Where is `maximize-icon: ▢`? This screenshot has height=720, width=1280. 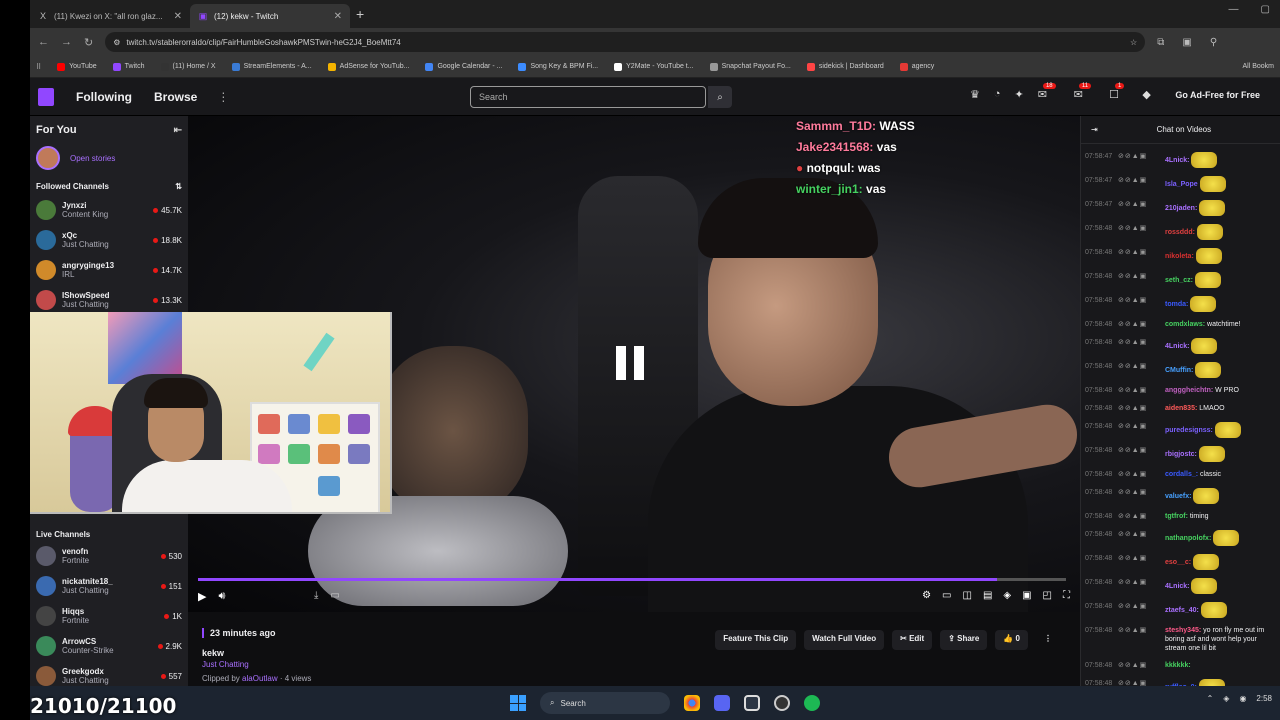
maximize-icon: ▢ is located at coordinates (1265, 9).